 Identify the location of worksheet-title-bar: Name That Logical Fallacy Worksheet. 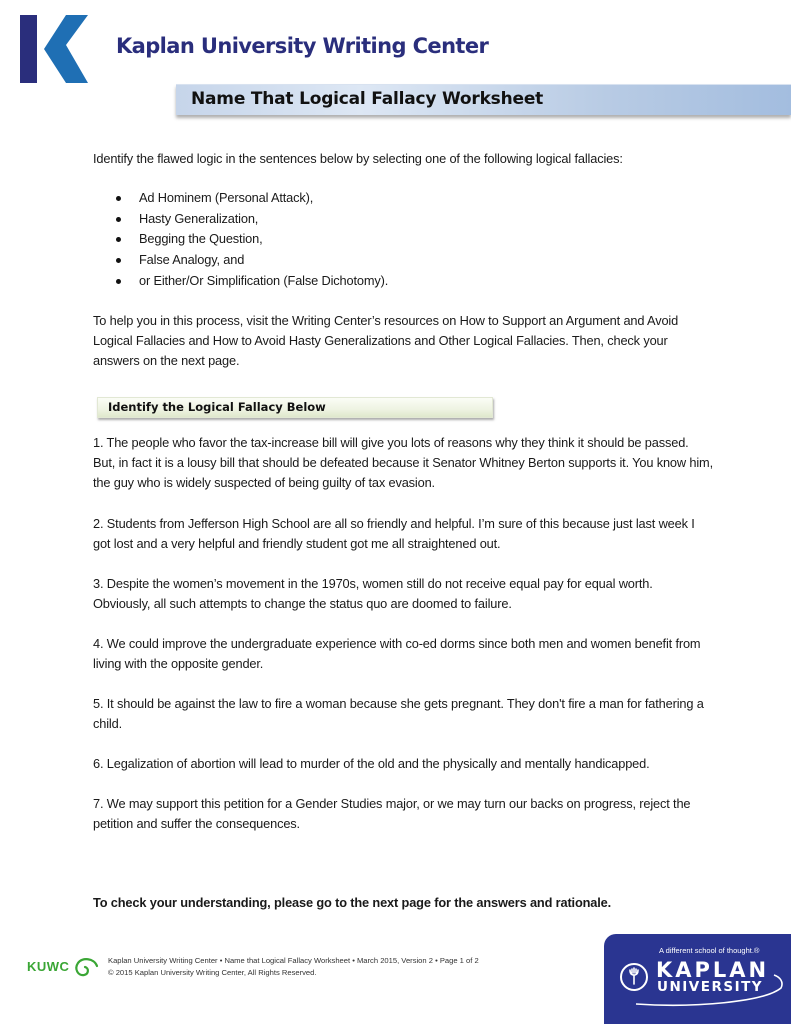
(483, 99).